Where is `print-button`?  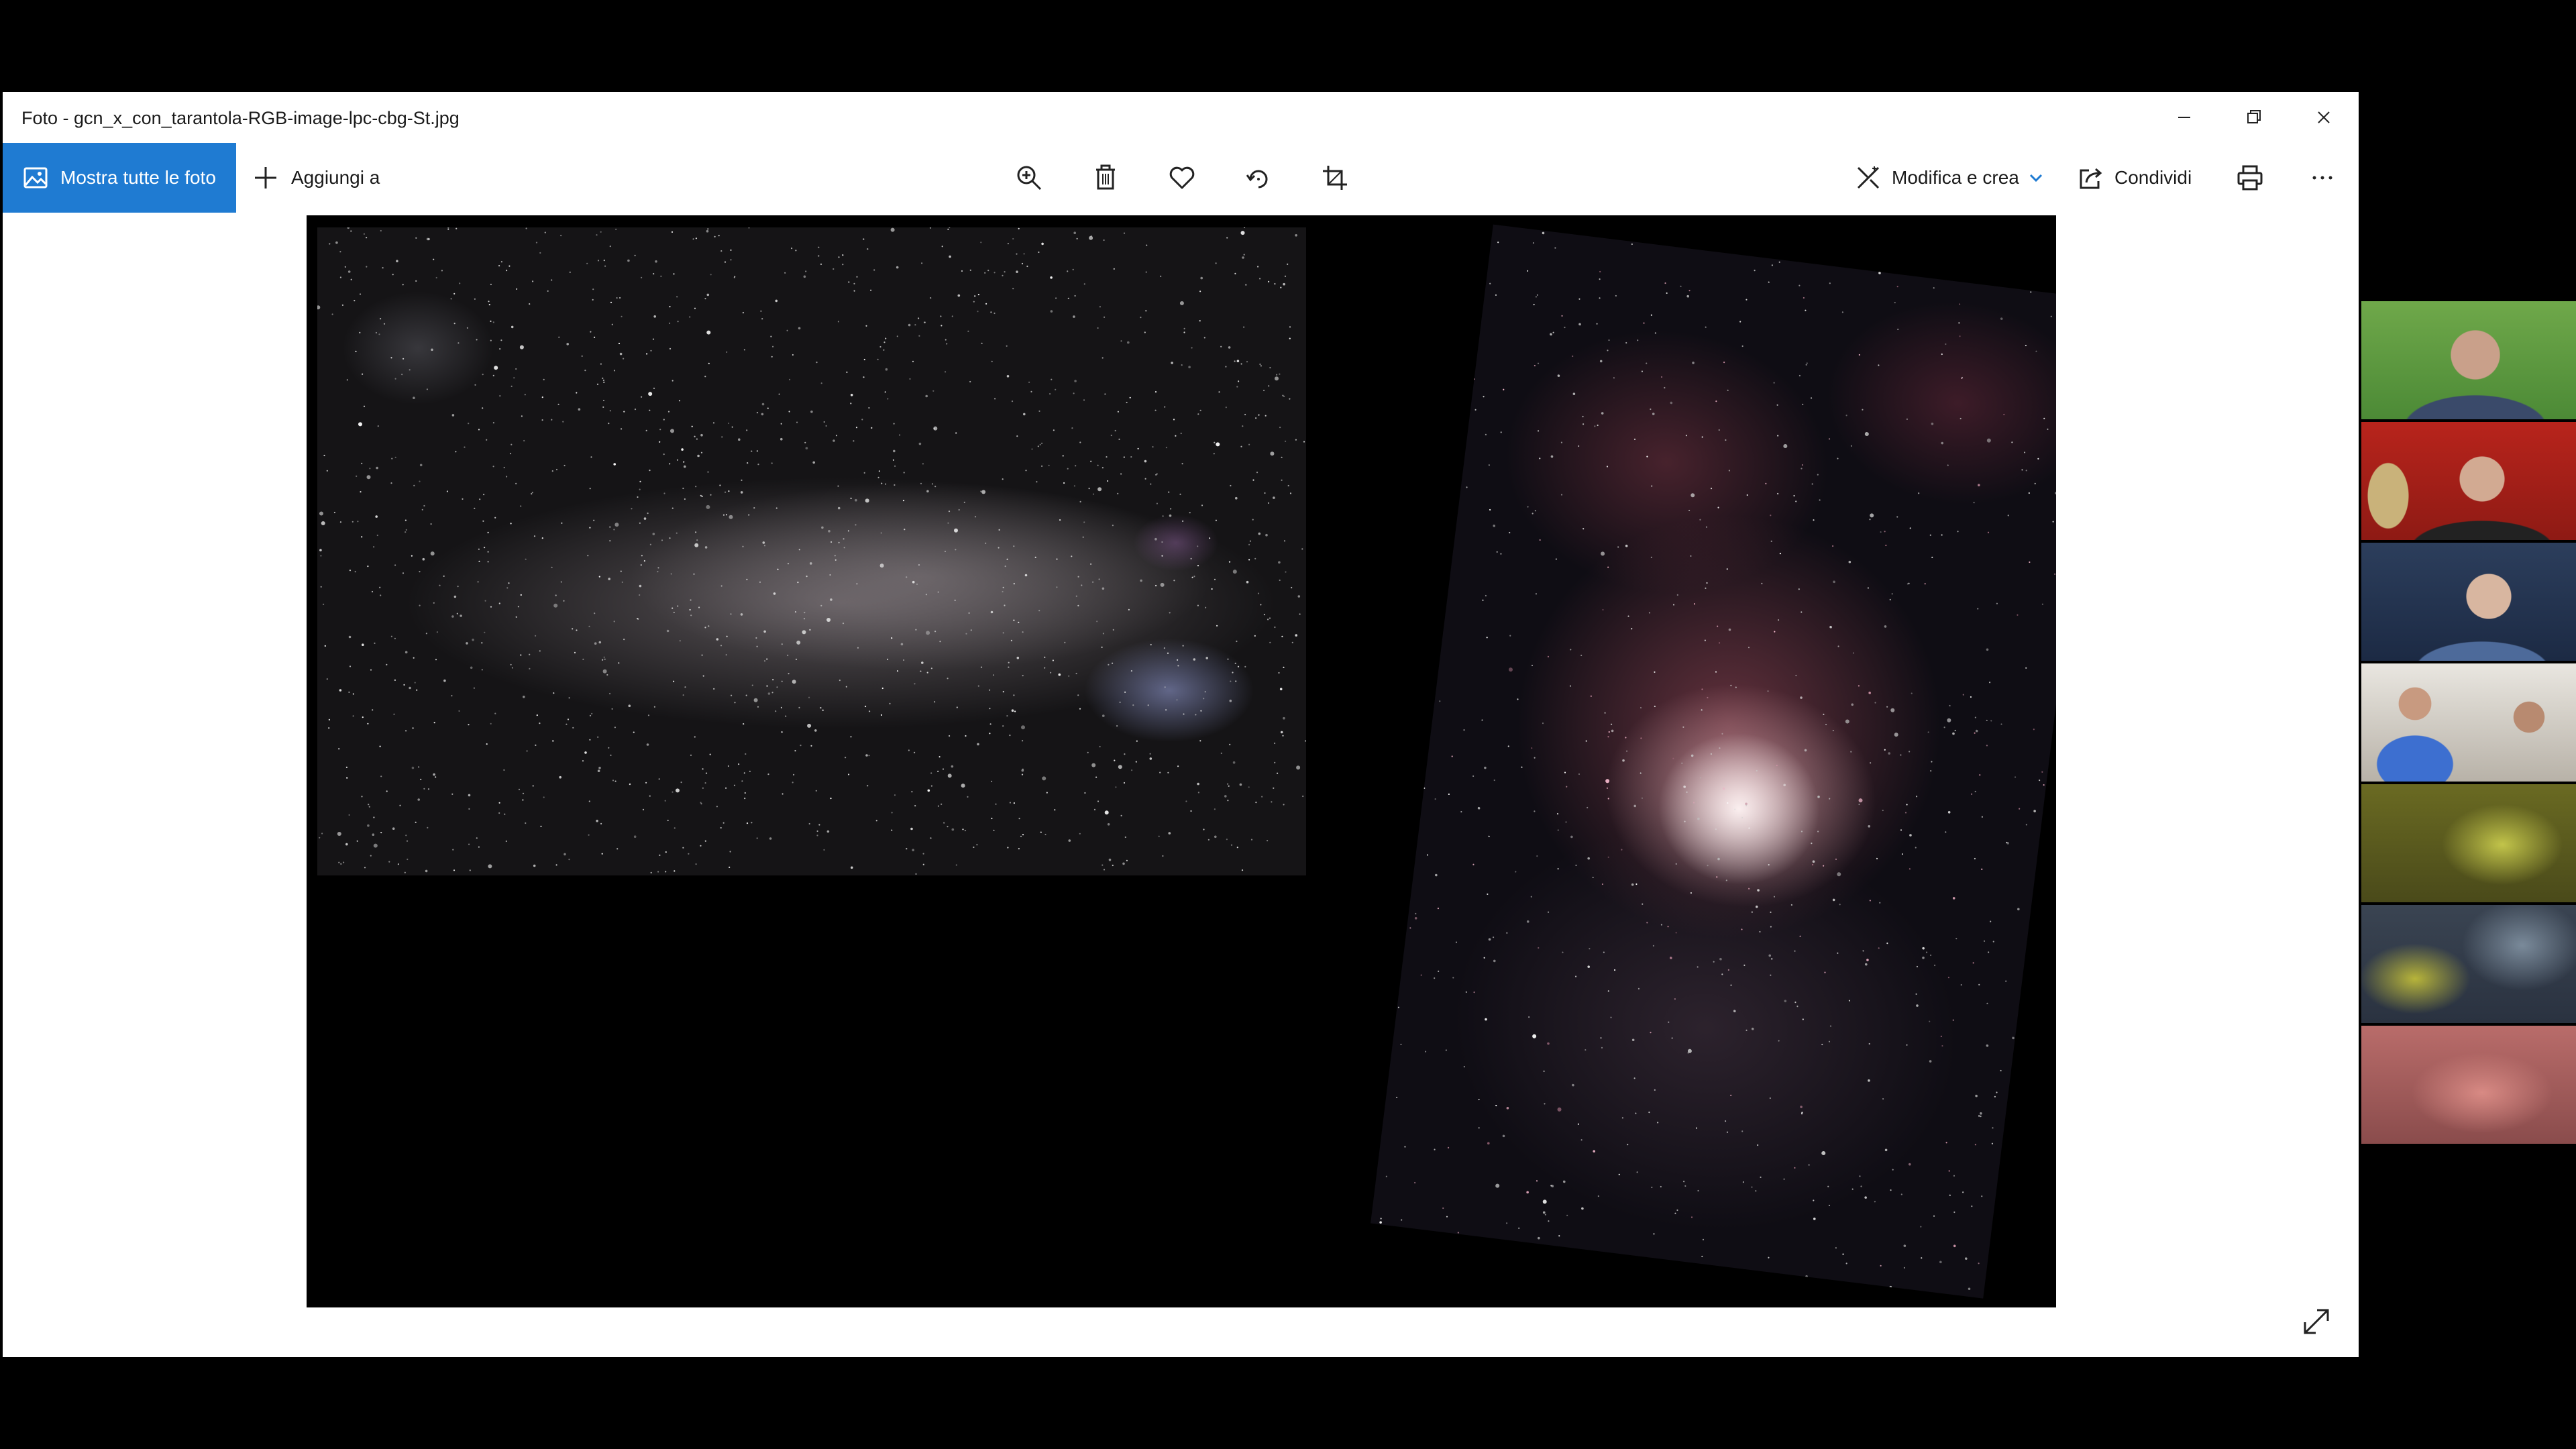 print-button is located at coordinates (2250, 178).